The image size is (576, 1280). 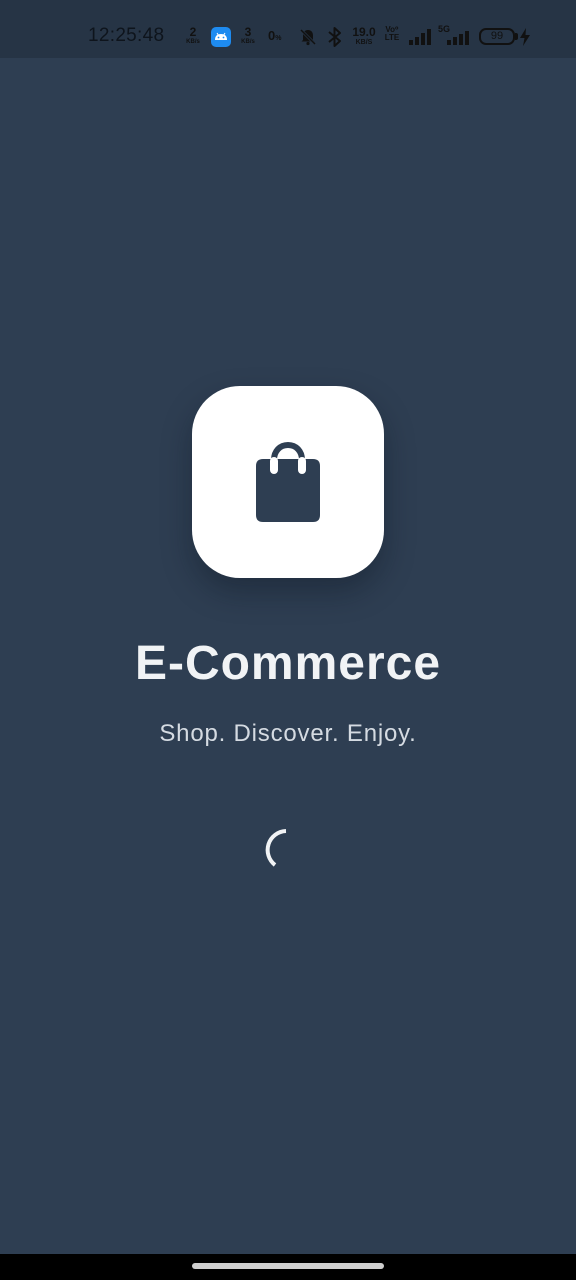 What do you see at coordinates (516, 36) in the screenshot?
I see `battery-tip` at bounding box center [516, 36].